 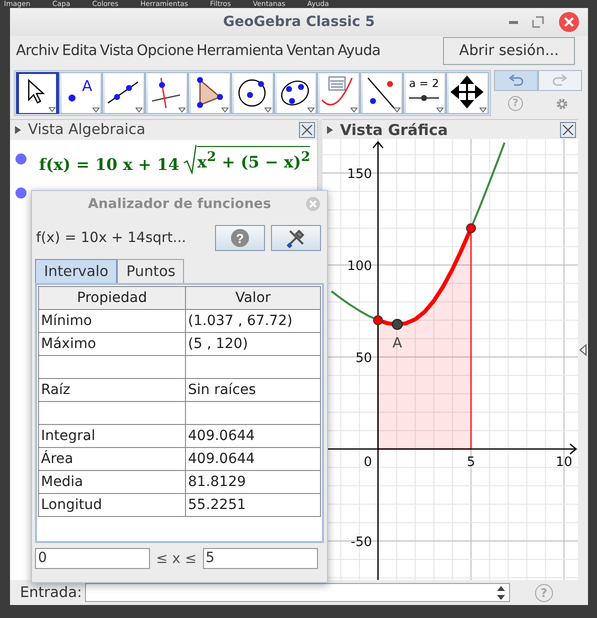 I want to click on menu-item: Ayuda, so click(x=359, y=51).